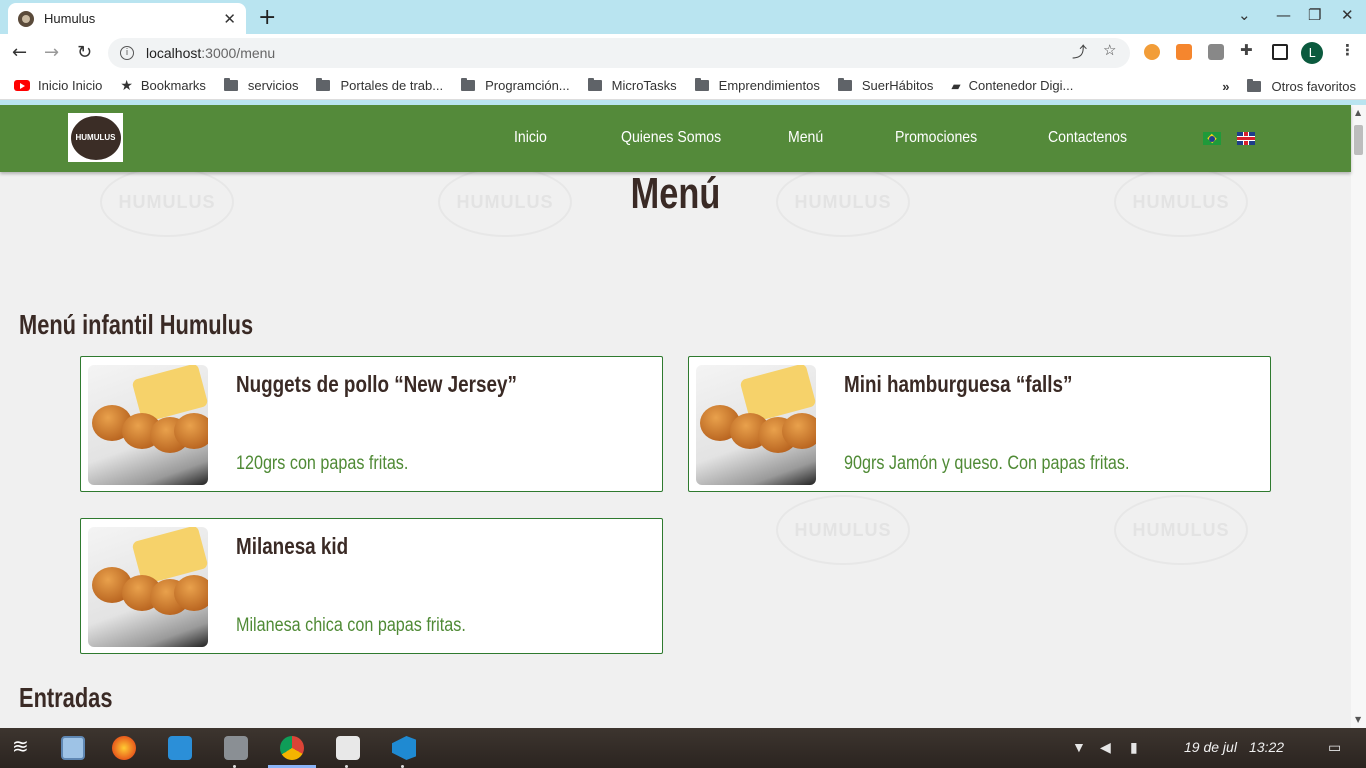 Image resolution: width=1366 pixels, height=768 pixels. What do you see at coordinates (1280, 52) in the screenshot?
I see `side-panel-icon` at bounding box center [1280, 52].